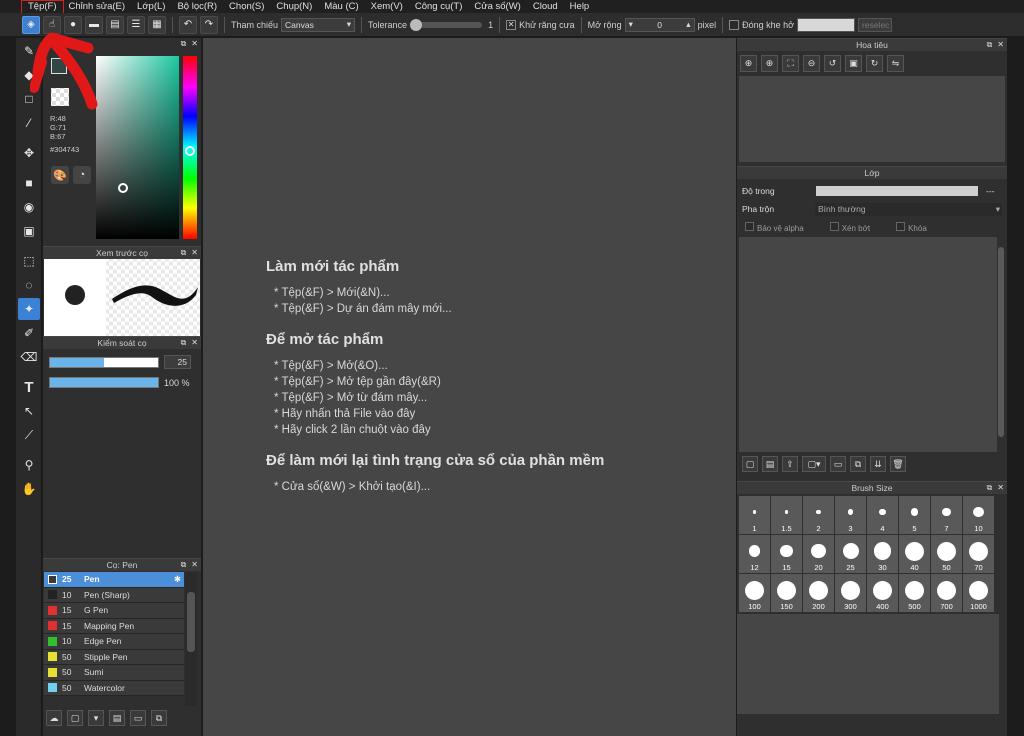 The height and width of the screenshot is (736, 1024). I want to click on magic-wand-icon: ✦, so click(29, 309).